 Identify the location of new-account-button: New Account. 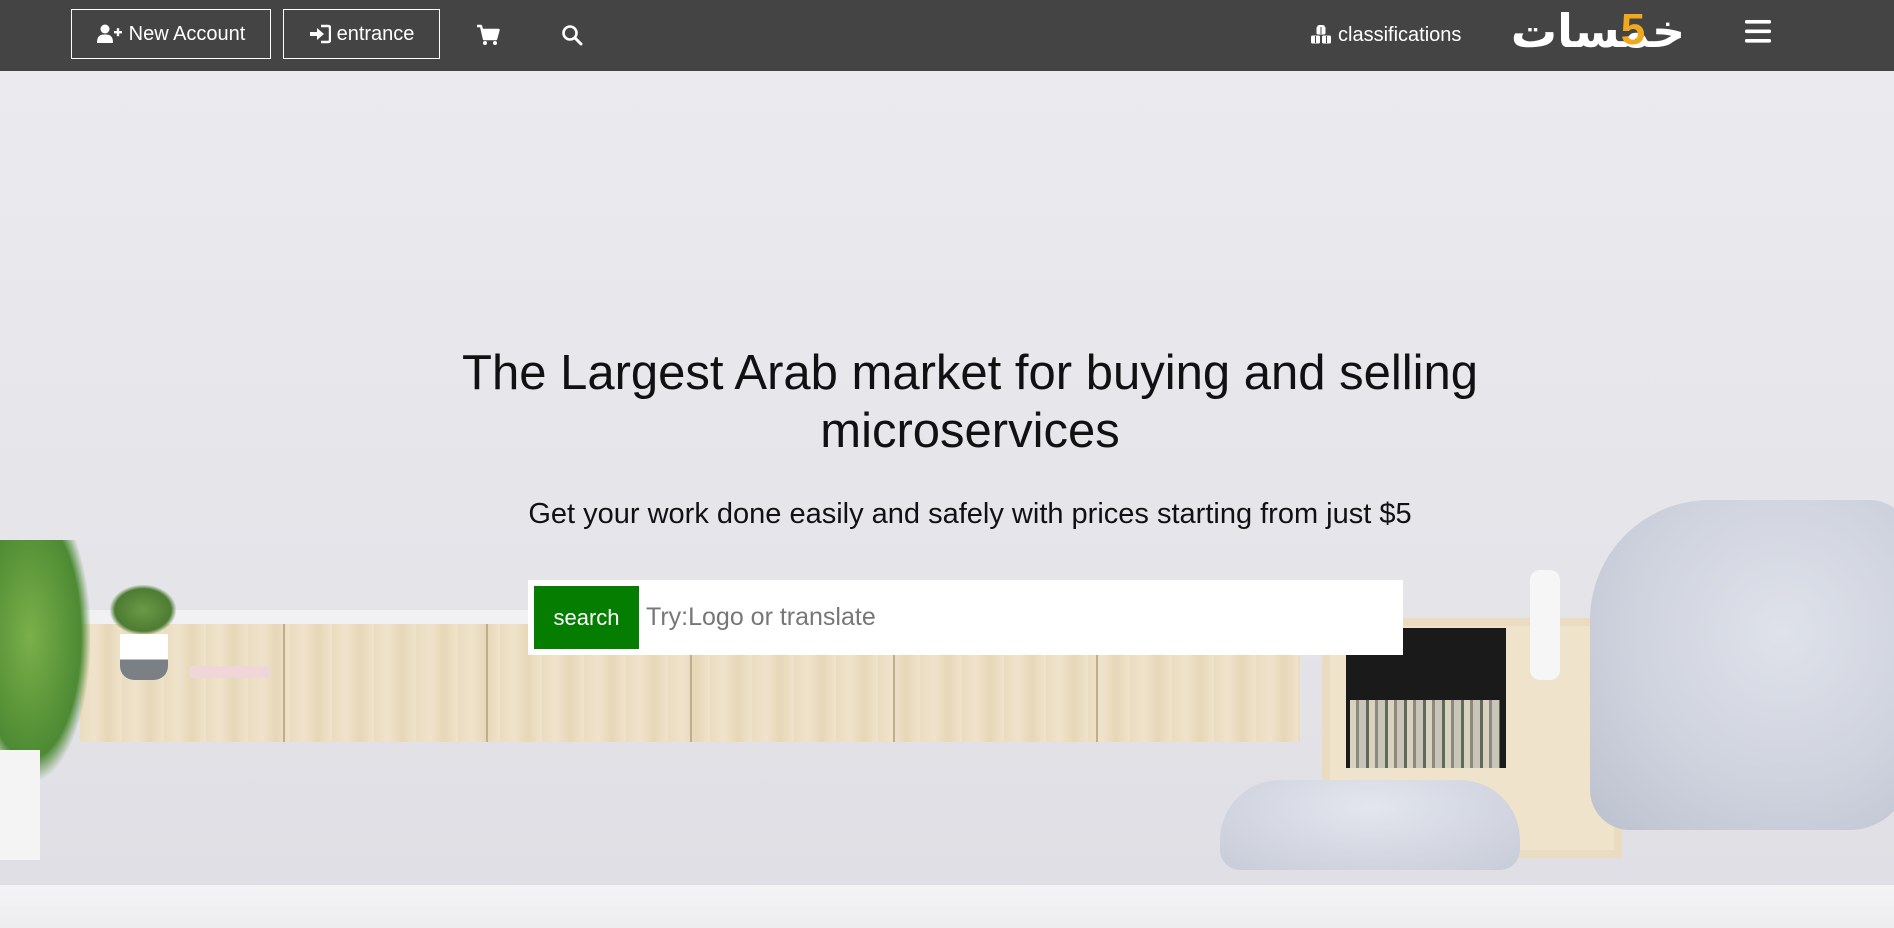
(171, 34).